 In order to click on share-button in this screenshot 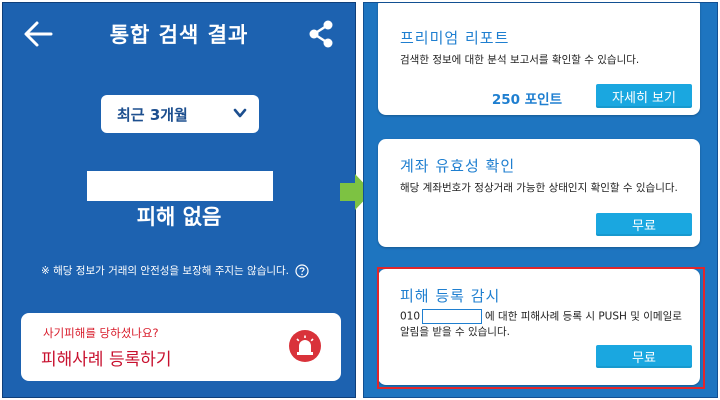, I will do `click(321, 34)`.